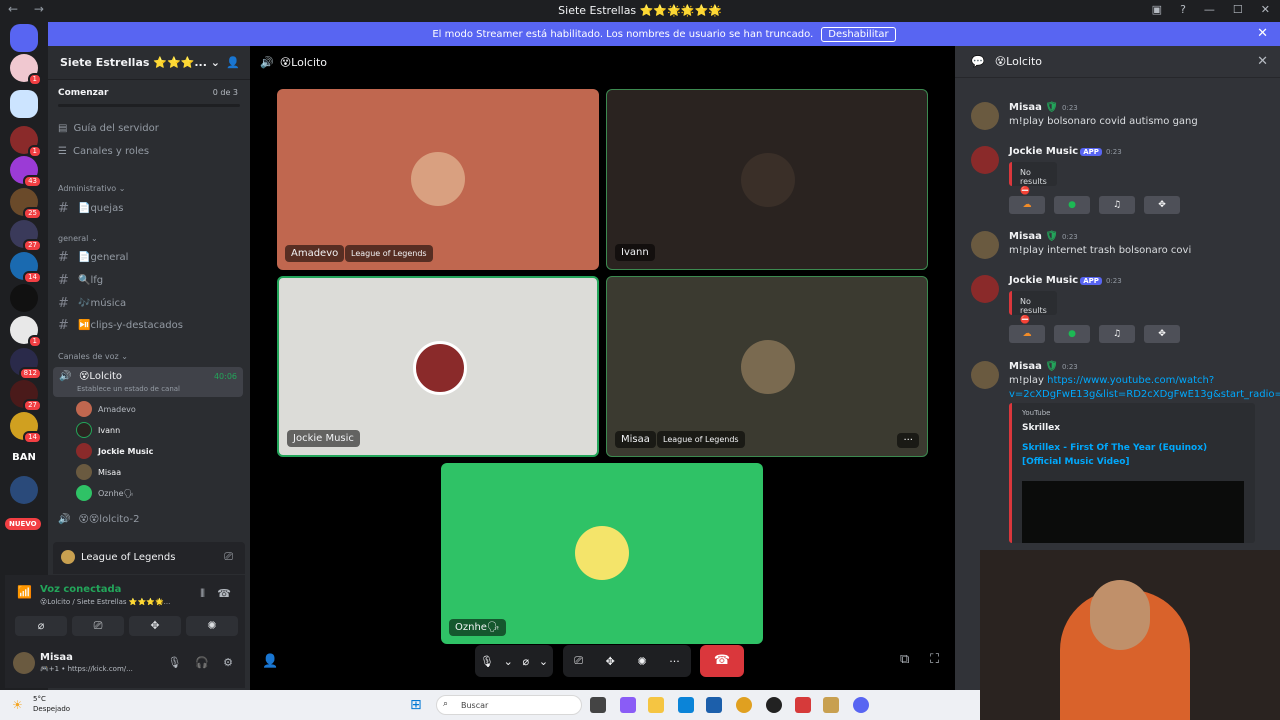 Image resolution: width=1280 pixels, height=720 pixels. Describe the element at coordinates (1238, 9) in the screenshot. I see `maximize-button: ☐` at that location.